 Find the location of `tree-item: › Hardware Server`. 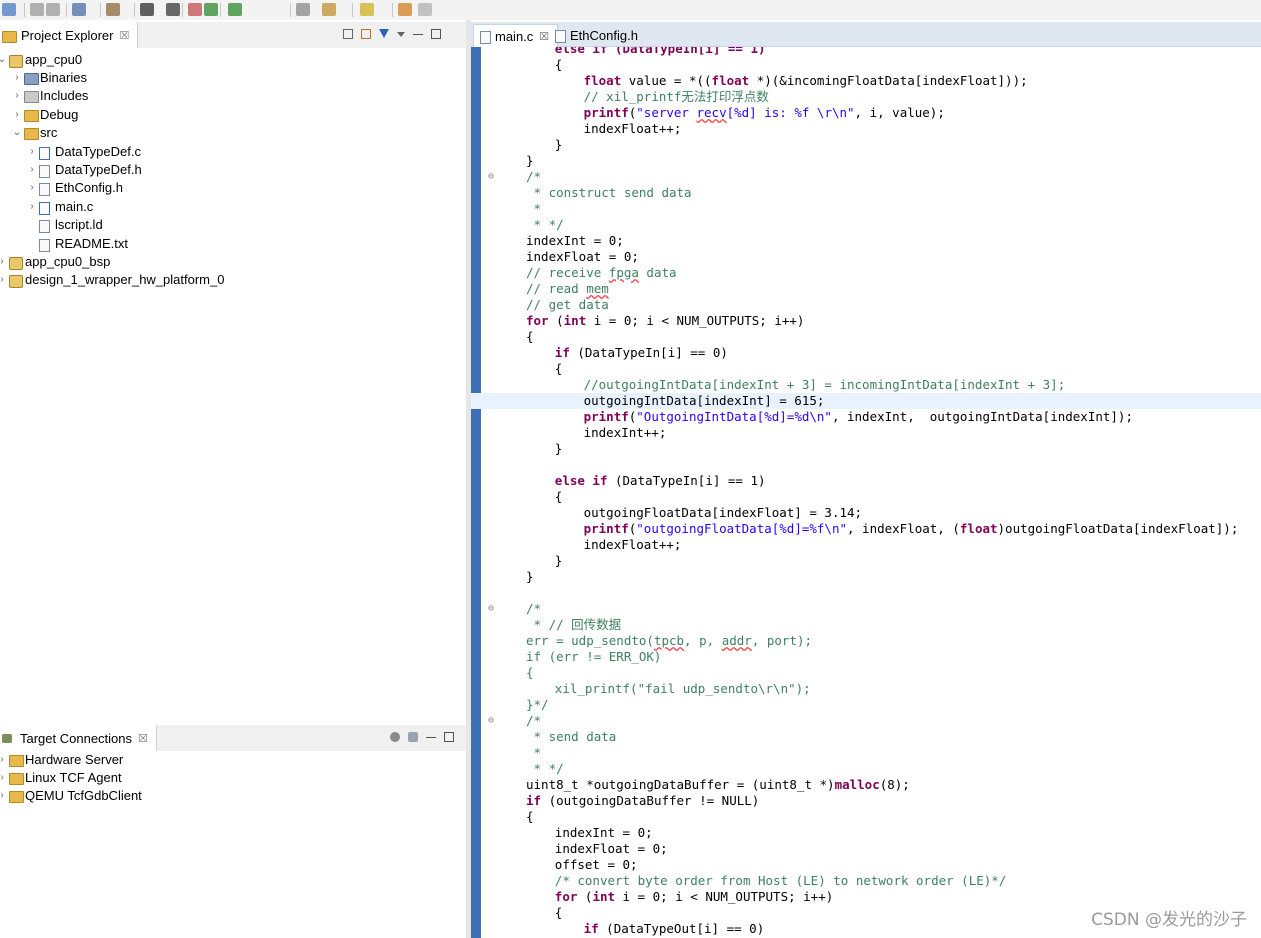

tree-item: › Hardware Server is located at coordinates (61, 759).